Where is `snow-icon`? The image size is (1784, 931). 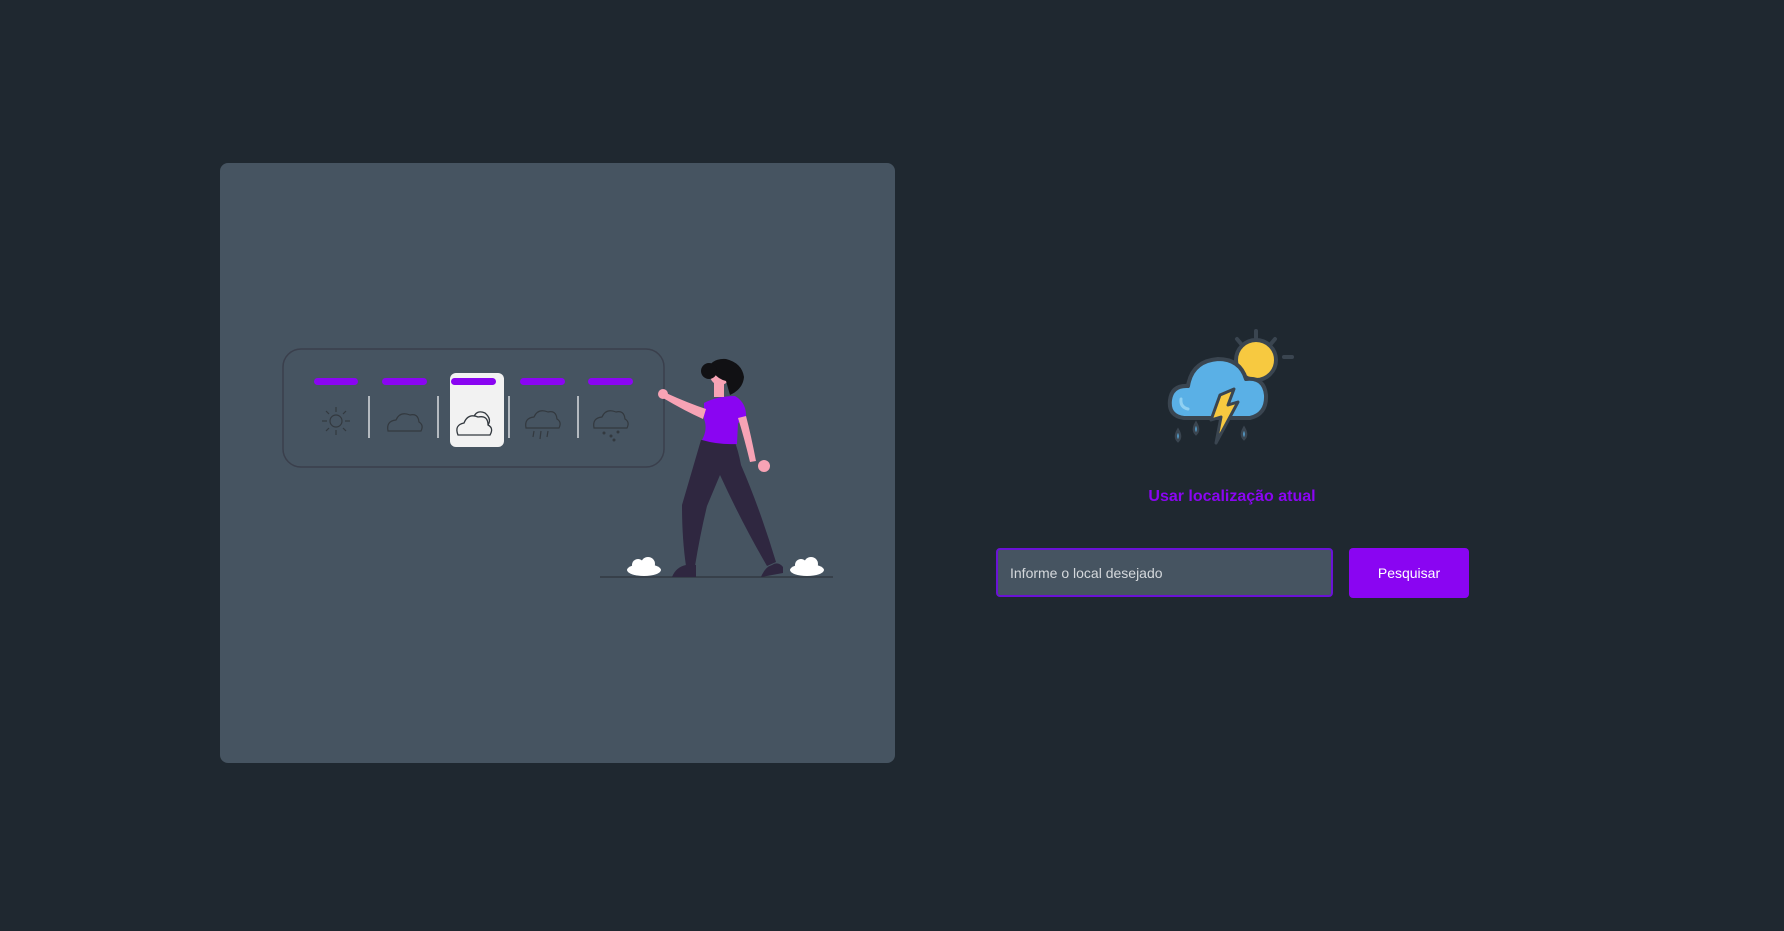 snow-icon is located at coordinates (611, 426).